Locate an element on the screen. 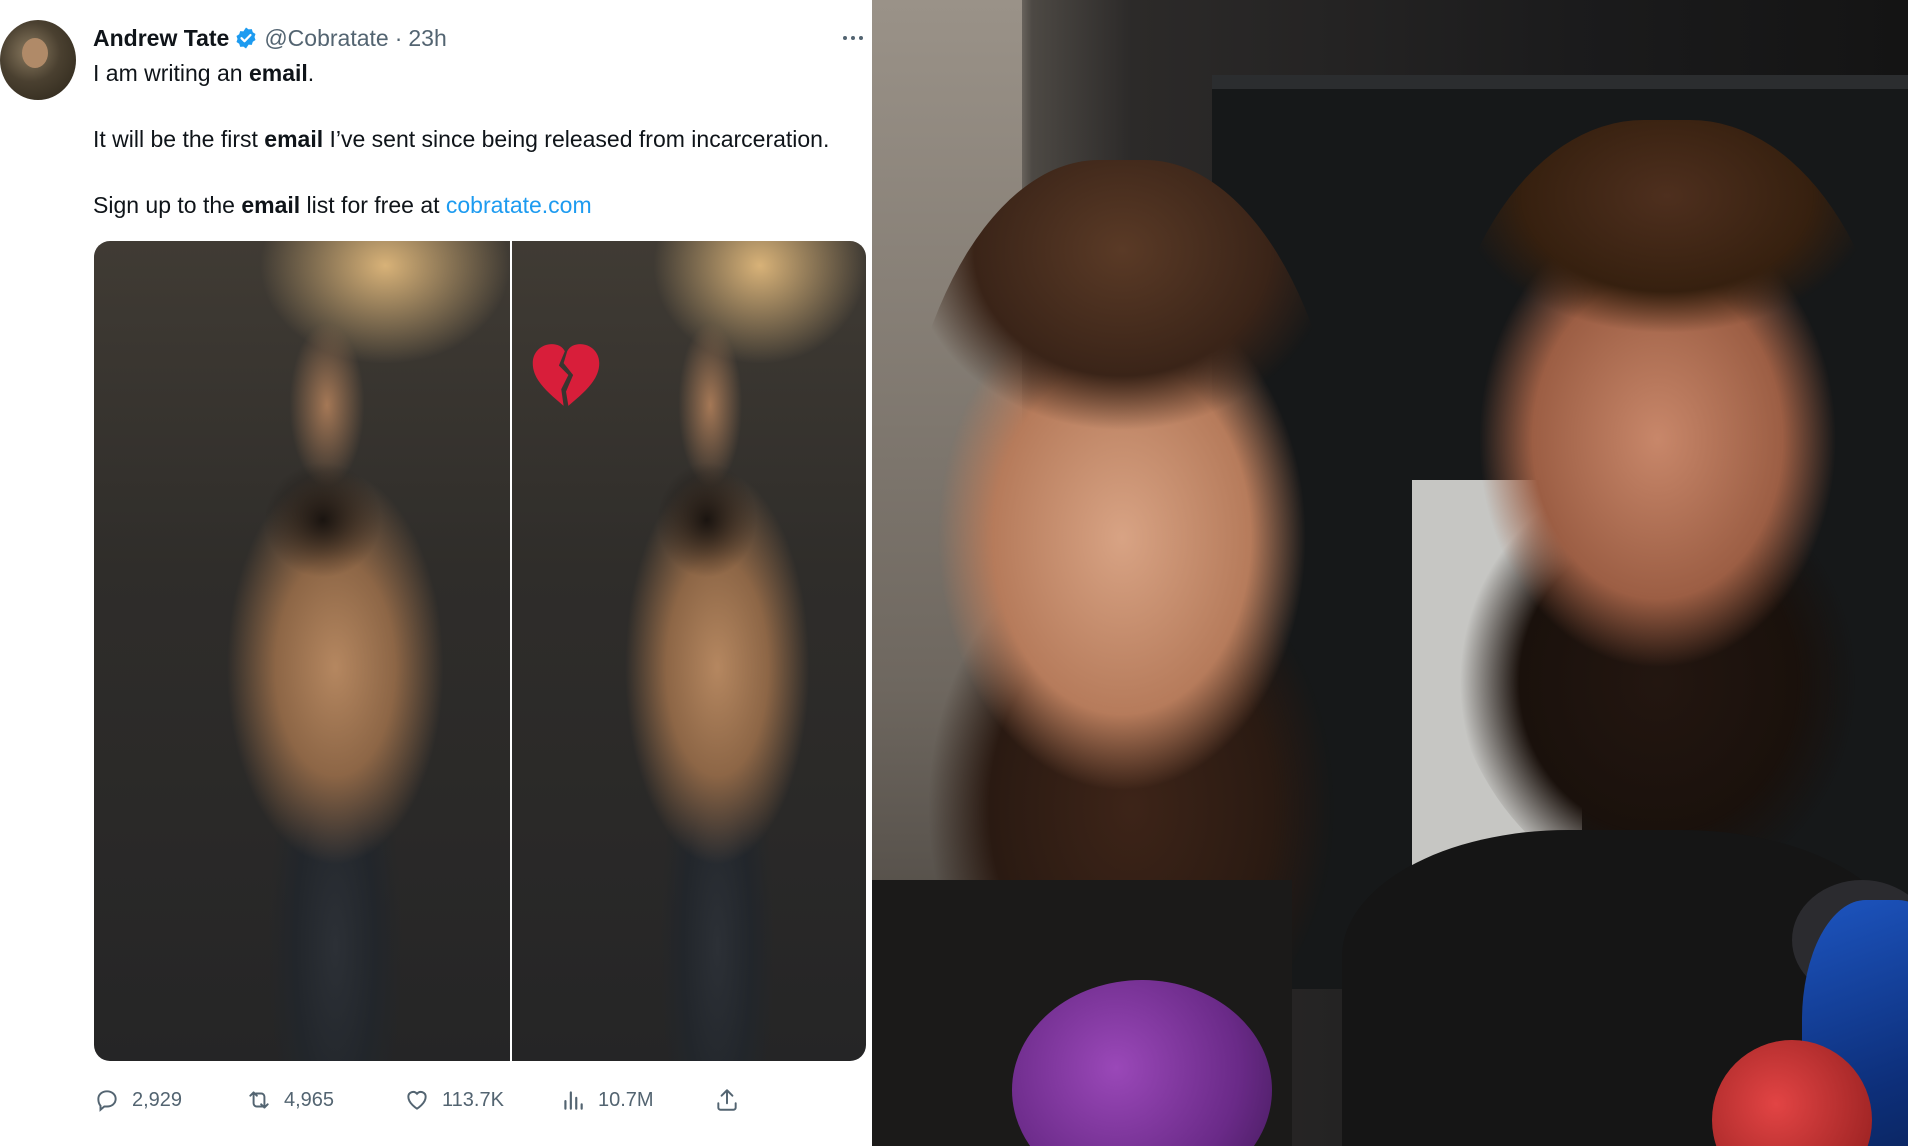 The width and height of the screenshot is (1908, 1146). retweet-icon is located at coordinates (259, 1100).